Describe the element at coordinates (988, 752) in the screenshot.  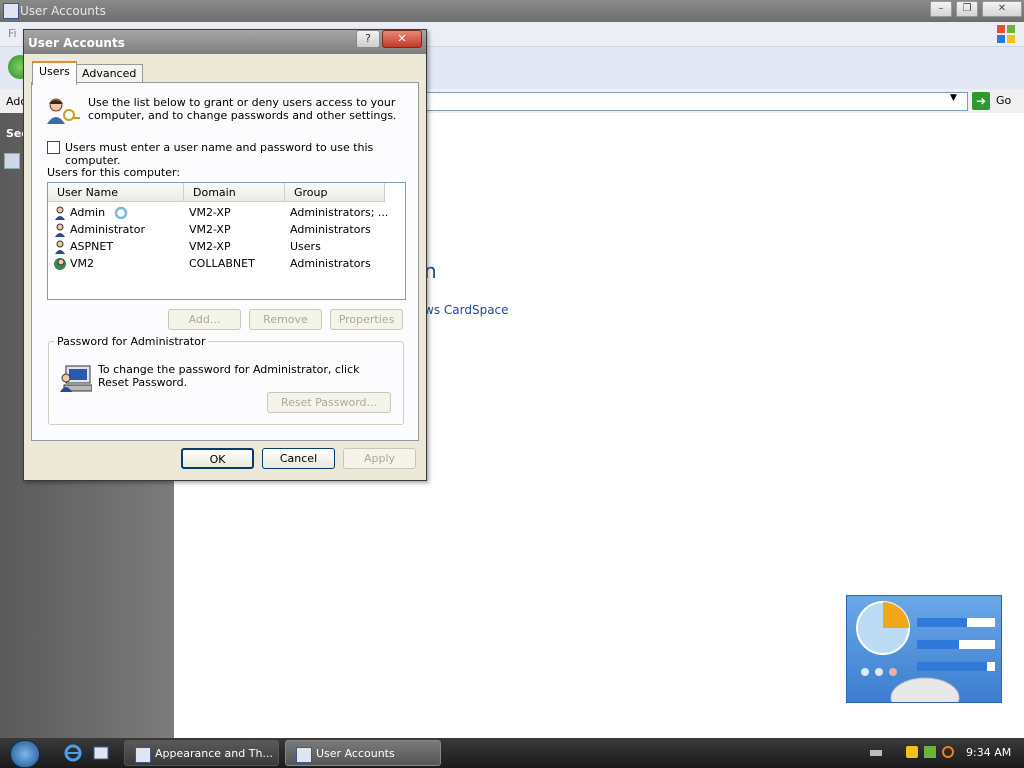
I see `clock: 9:34 AM` at that location.